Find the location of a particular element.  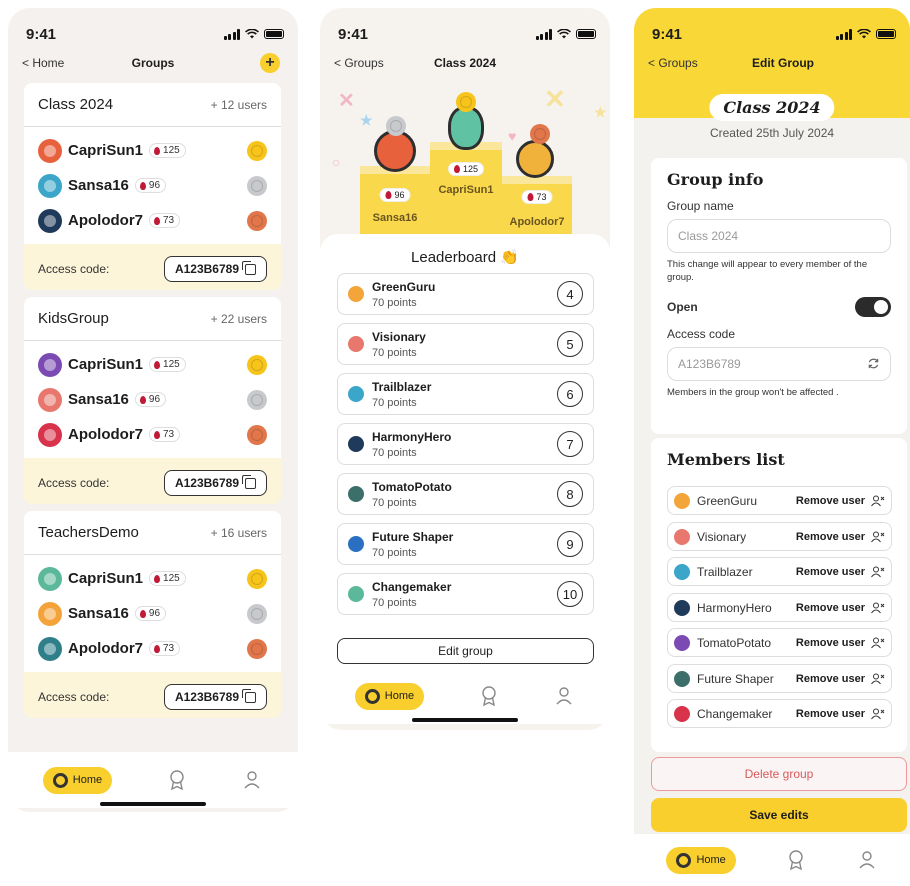

member-name: Apolodor7 is located at coordinates (105, 648).